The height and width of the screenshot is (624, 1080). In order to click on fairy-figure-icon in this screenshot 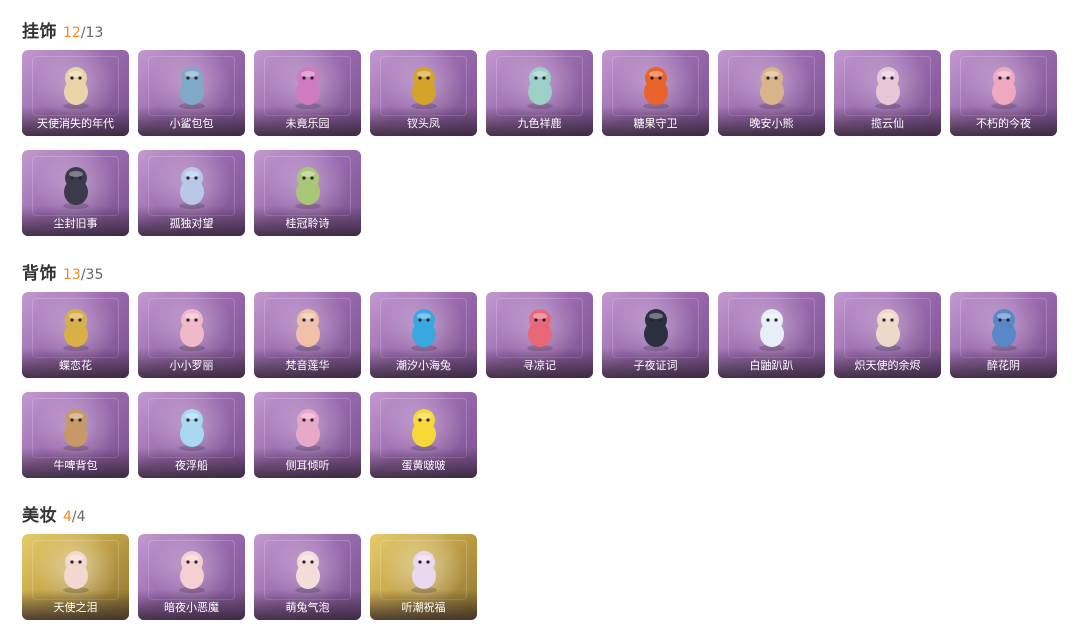, I will do `click(308, 86)`.